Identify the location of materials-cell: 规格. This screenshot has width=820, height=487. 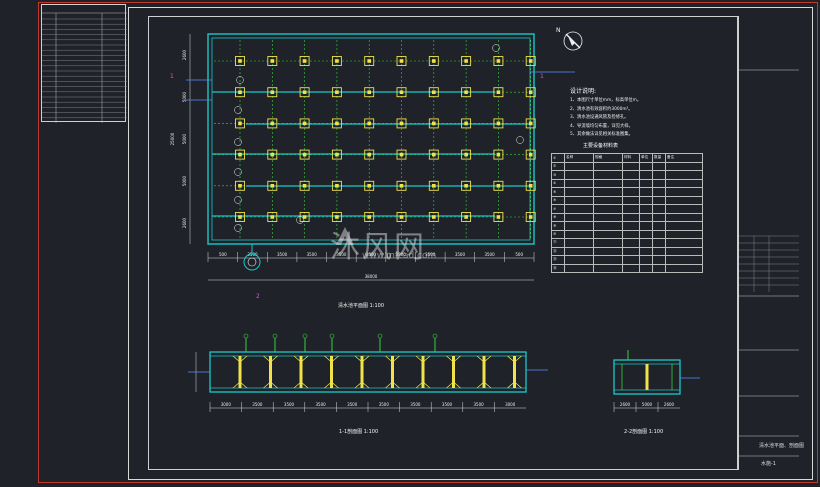
(608, 158).